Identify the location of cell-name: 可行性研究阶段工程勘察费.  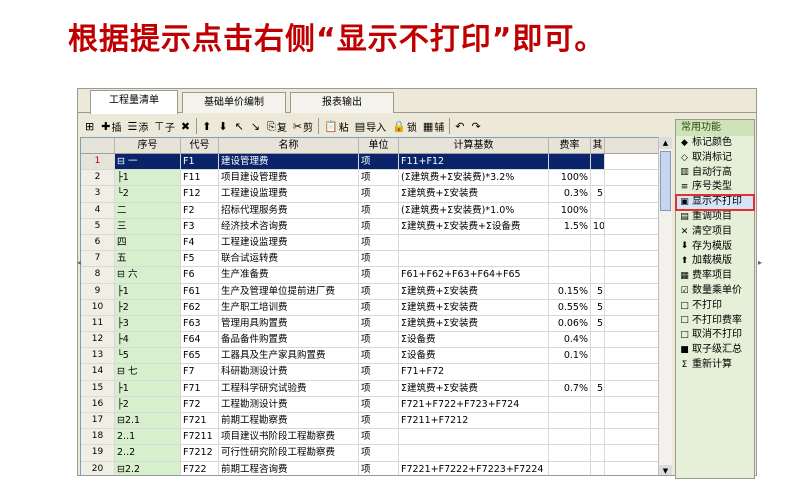
(289, 453).